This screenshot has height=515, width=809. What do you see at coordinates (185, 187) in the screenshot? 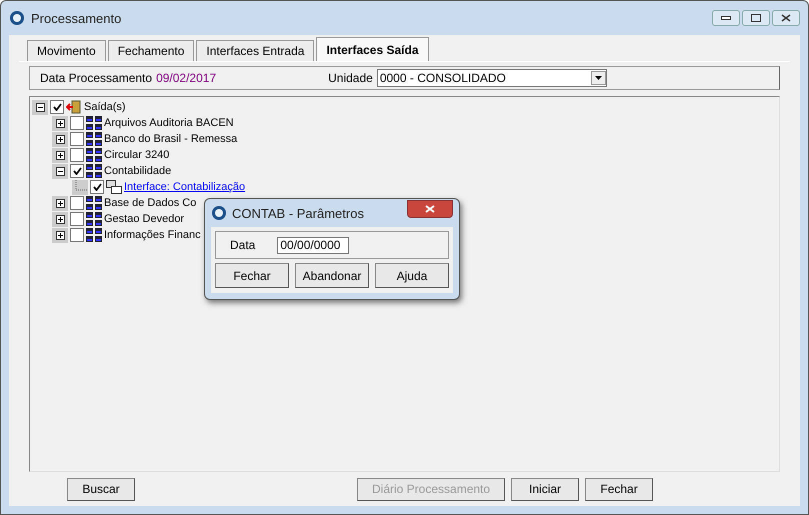
I see `tree-link: Interface: Contabilização` at bounding box center [185, 187].